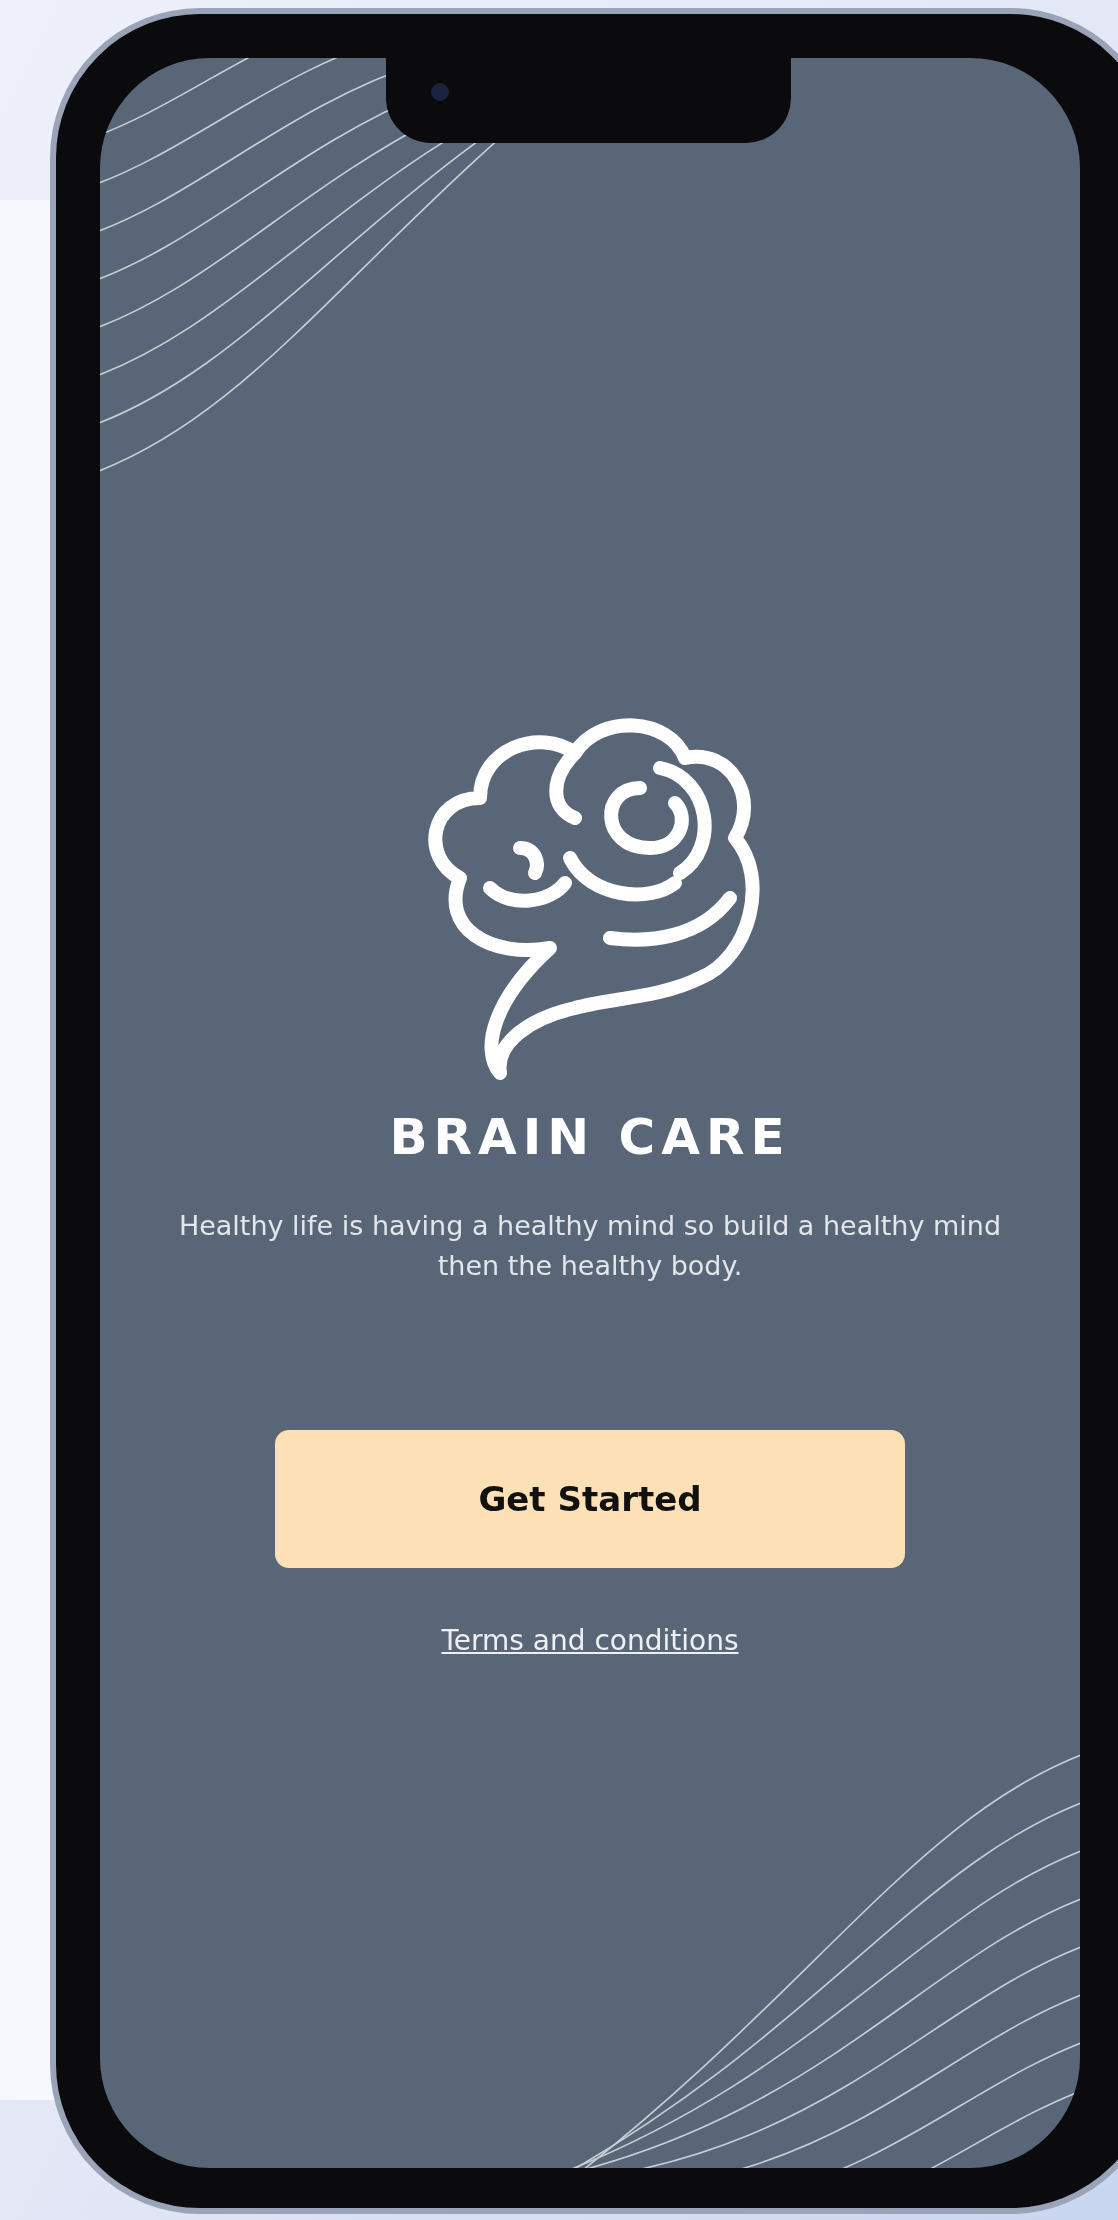 Image resolution: width=1118 pixels, height=2220 pixels. What do you see at coordinates (590, 1499) in the screenshot?
I see `get-started-button: Get Started` at bounding box center [590, 1499].